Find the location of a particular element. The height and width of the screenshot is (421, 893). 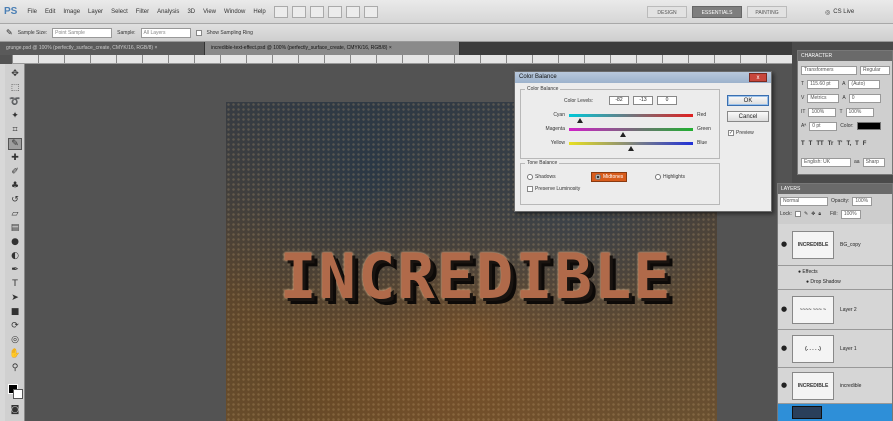

gradient-tool-icon: ▤ is located at coordinates (15, 228).